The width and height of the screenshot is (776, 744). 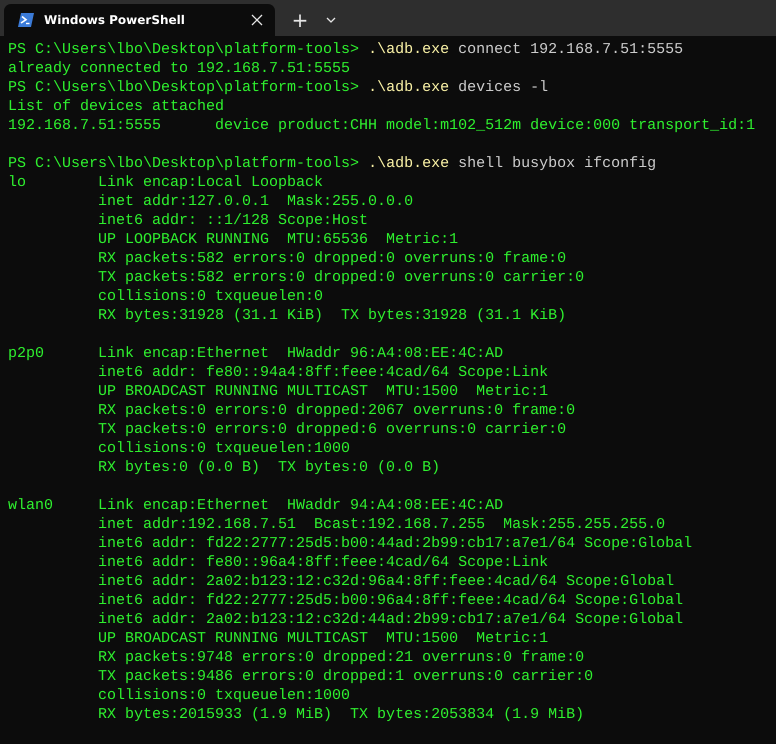 What do you see at coordinates (115, 20) in the screenshot?
I see `tab-title: Windows PowerShell` at bounding box center [115, 20].